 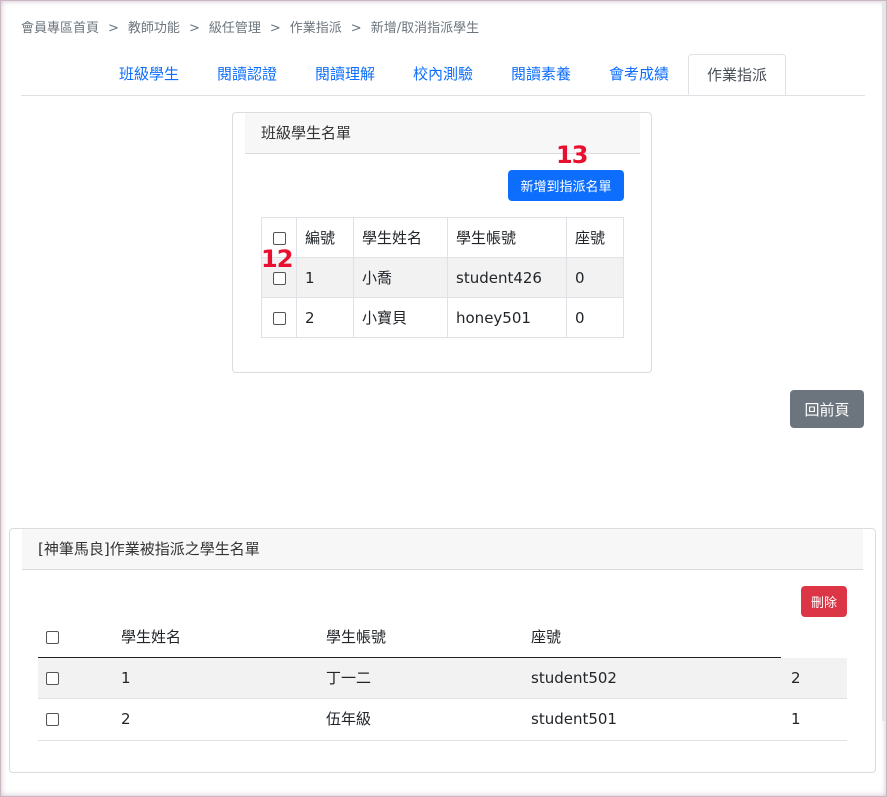 I want to click on tab-reading-certification: 閱讀認證, so click(x=247, y=74).